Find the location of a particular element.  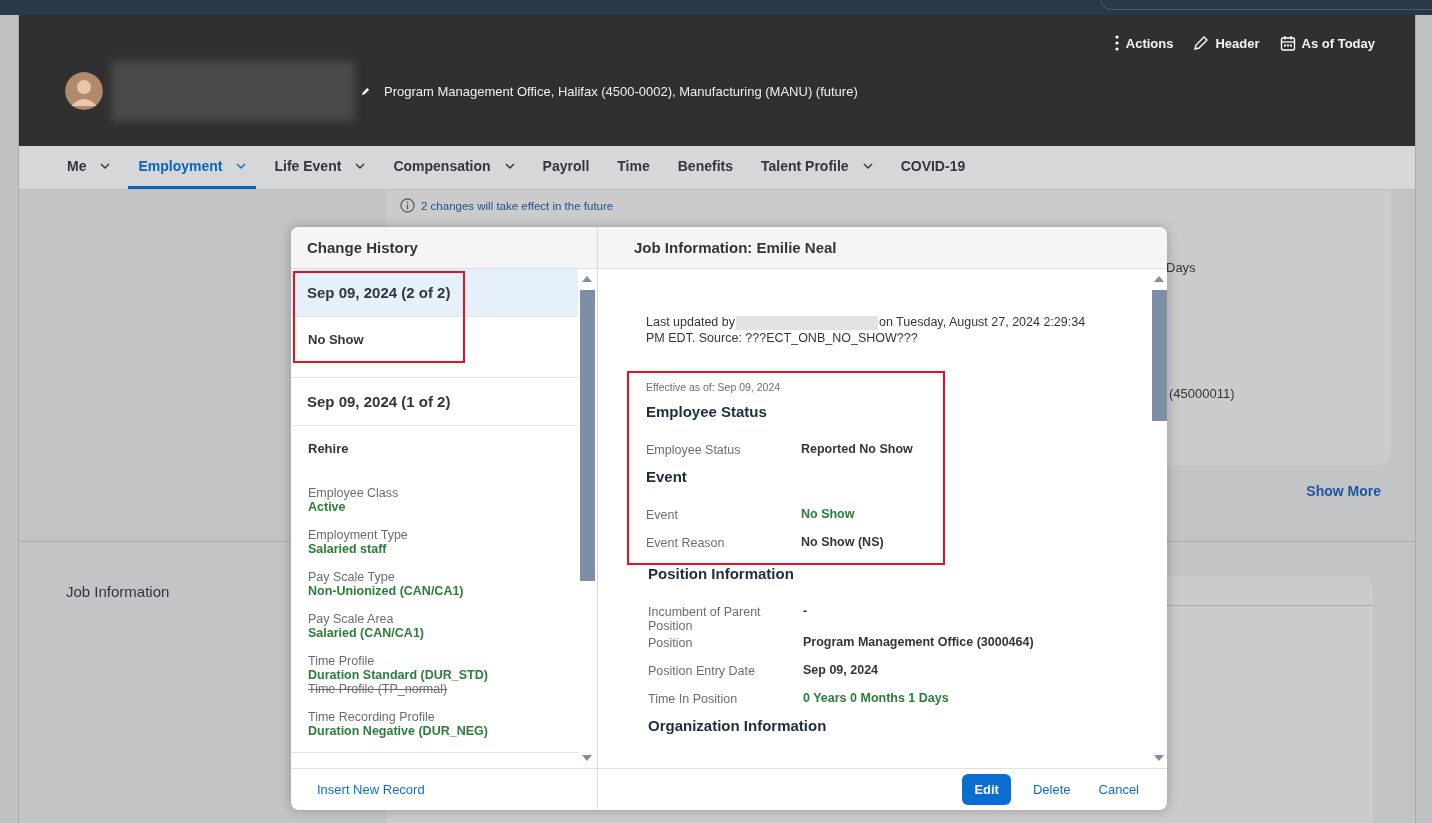

more-icon is located at coordinates (1116, 43).